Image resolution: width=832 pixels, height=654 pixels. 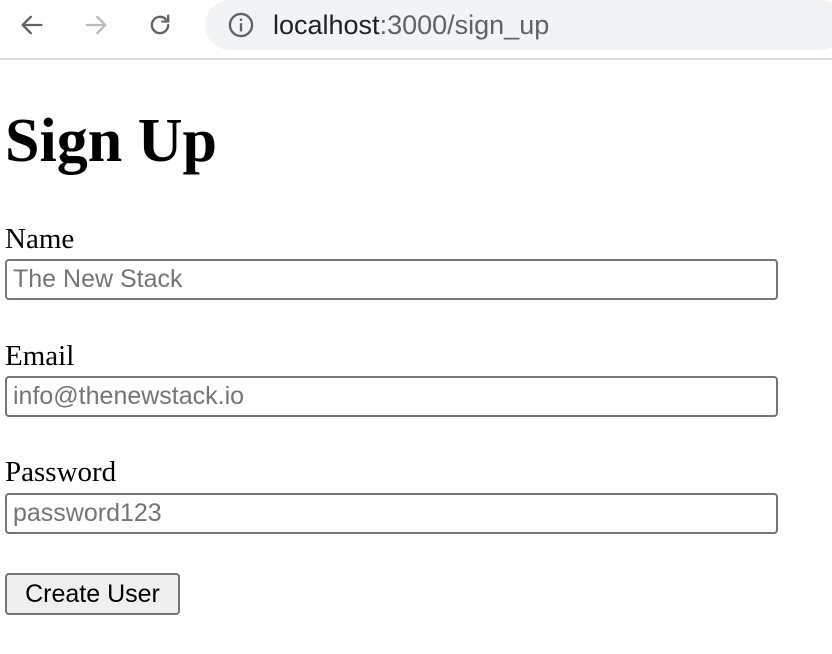 I want to click on back-button, so click(x=32, y=25).